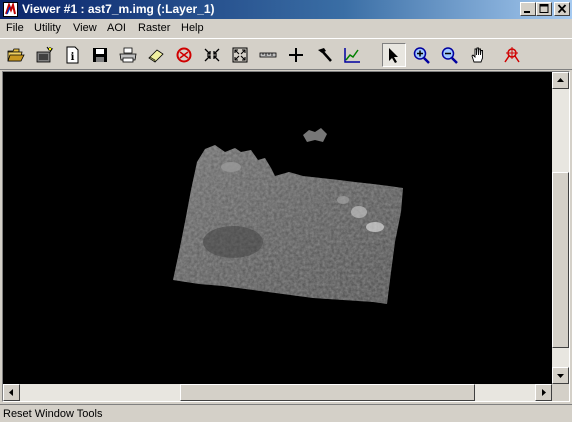 The height and width of the screenshot is (422, 572). Describe the element at coordinates (73, 57) in the screenshot. I see `svg-text: i` at that location.